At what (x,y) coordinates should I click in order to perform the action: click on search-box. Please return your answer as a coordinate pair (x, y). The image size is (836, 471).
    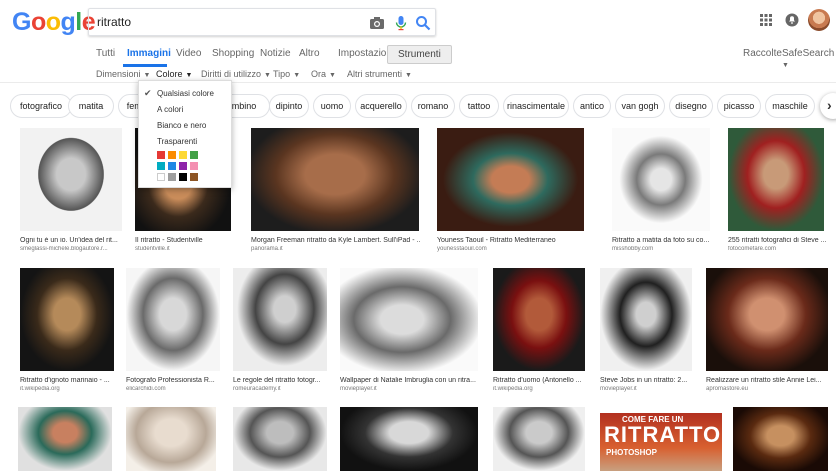
    Looking at the image, I should click on (262, 22).